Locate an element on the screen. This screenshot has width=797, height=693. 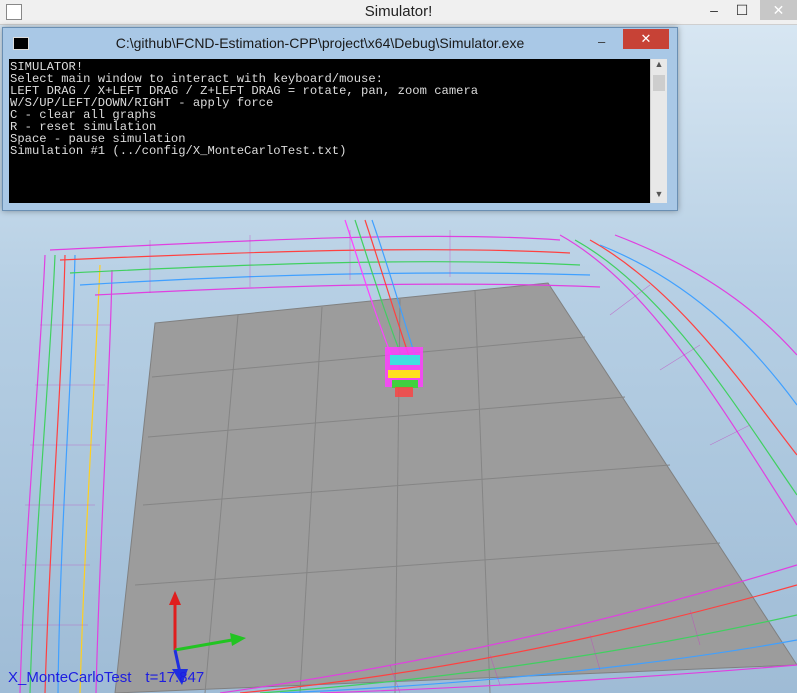
scroll-up-arrow-icon: ▲ is located at coordinates (659, 66).